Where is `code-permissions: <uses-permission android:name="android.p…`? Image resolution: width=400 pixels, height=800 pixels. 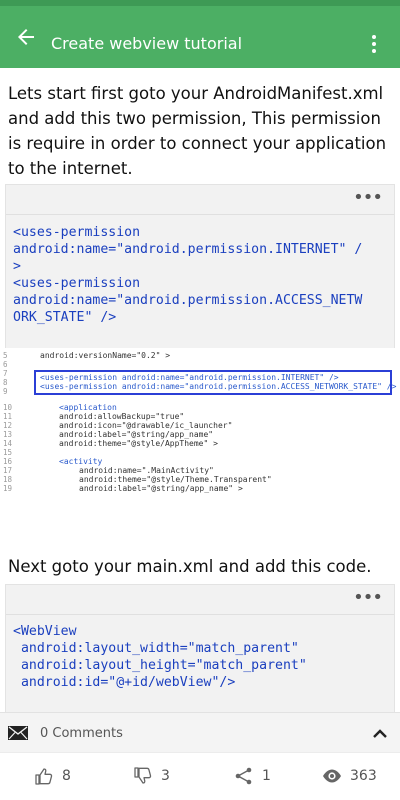
code-permissions: <uses-permission android:name="android.p… is located at coordinates (188, 275).